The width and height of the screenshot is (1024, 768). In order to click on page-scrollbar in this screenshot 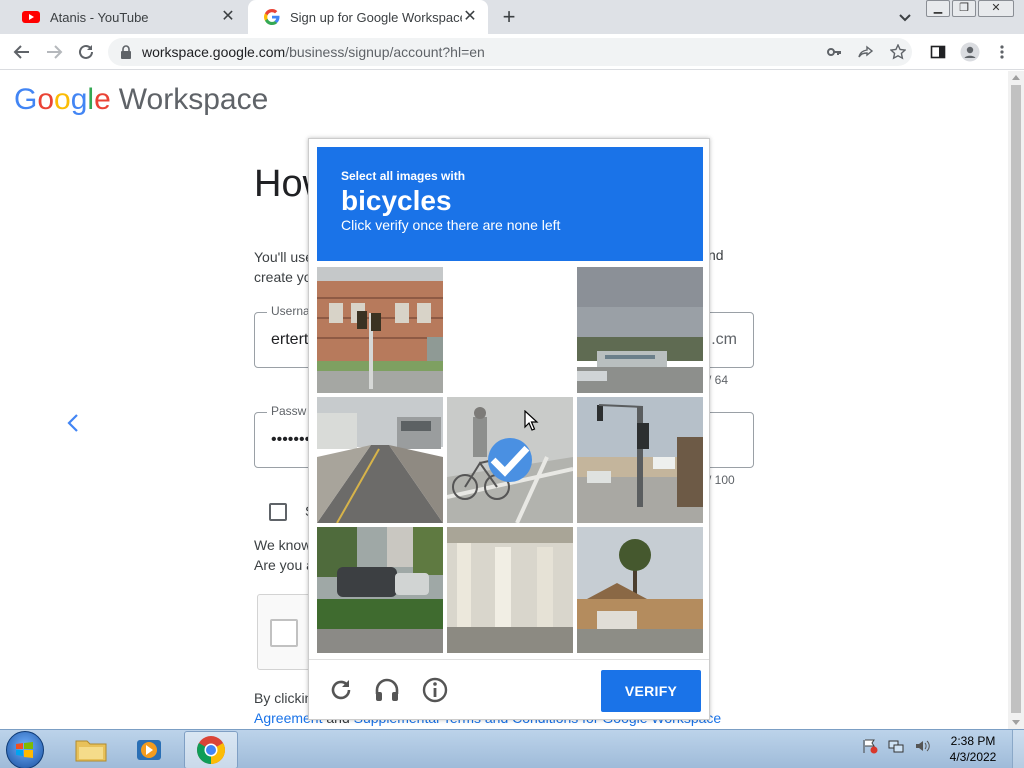, I will do `click(1016, 400)`.